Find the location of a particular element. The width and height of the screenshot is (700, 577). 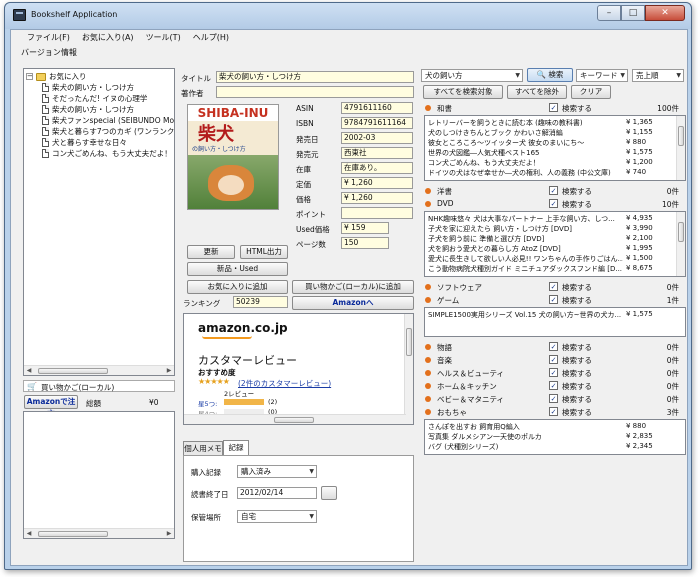

html-export-button: HTML出力 is located at coordinates (264, 252).